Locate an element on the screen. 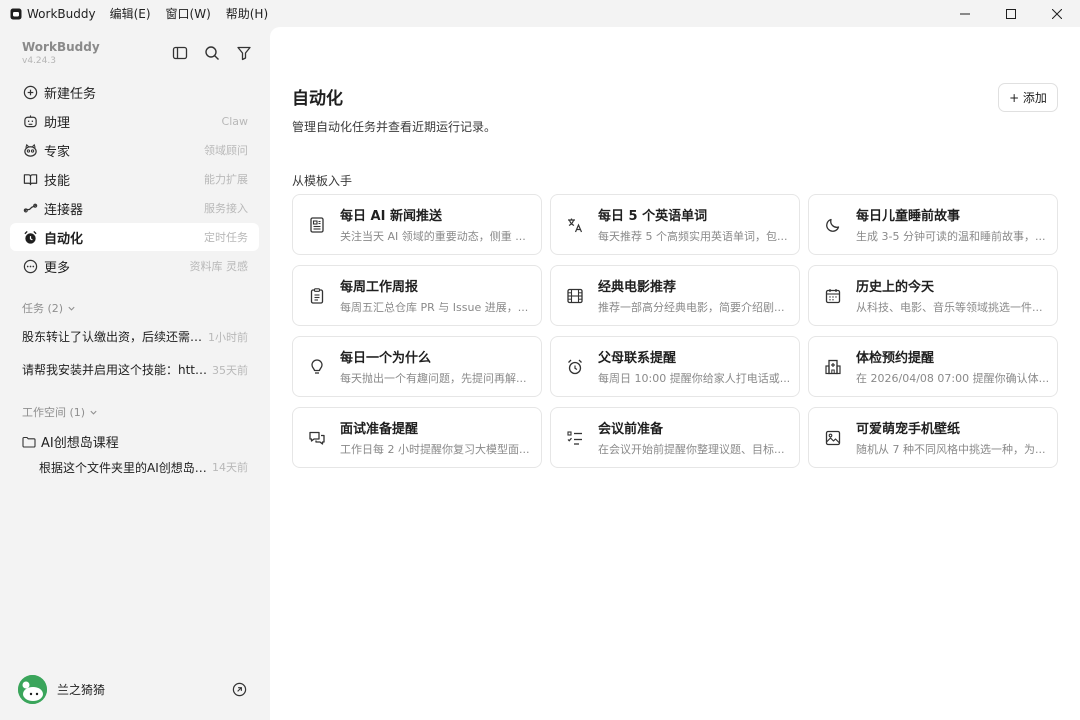 Image resolution: width=1080 pixels, height=720 pixels. window-controls is located at coordinates (1011, 13).